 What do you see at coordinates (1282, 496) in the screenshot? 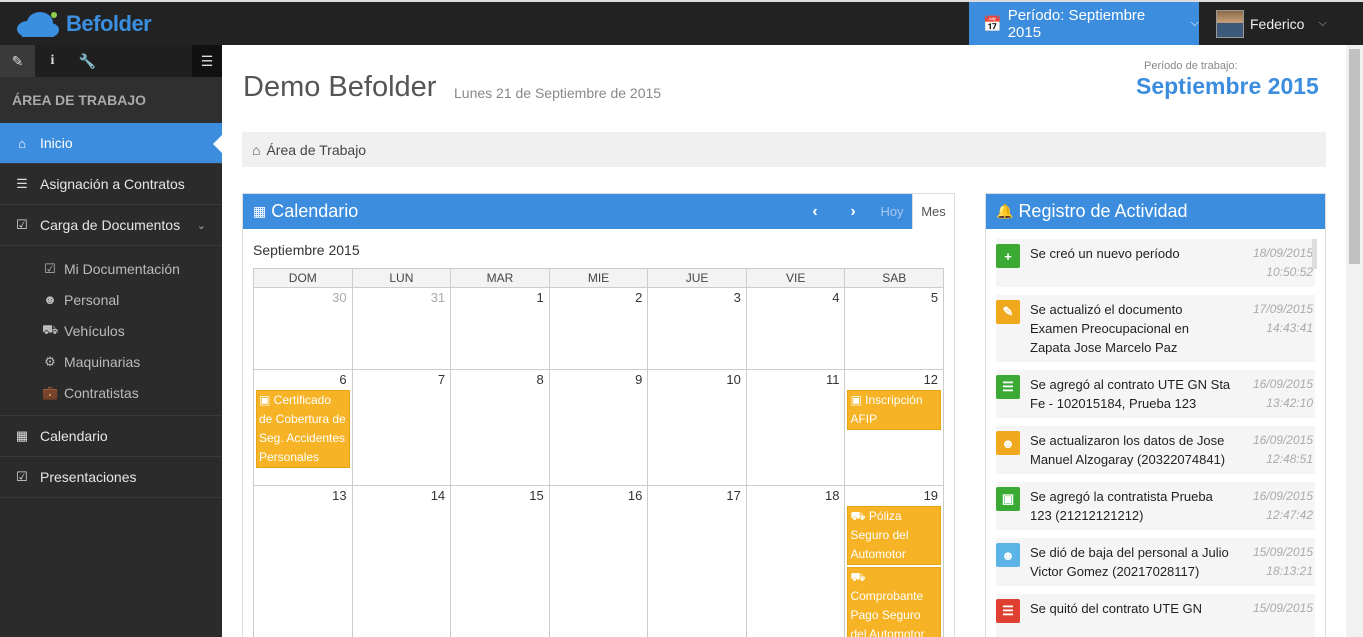
I see `activity-date: 16/09/2015` at bounding box center [1282, 496].